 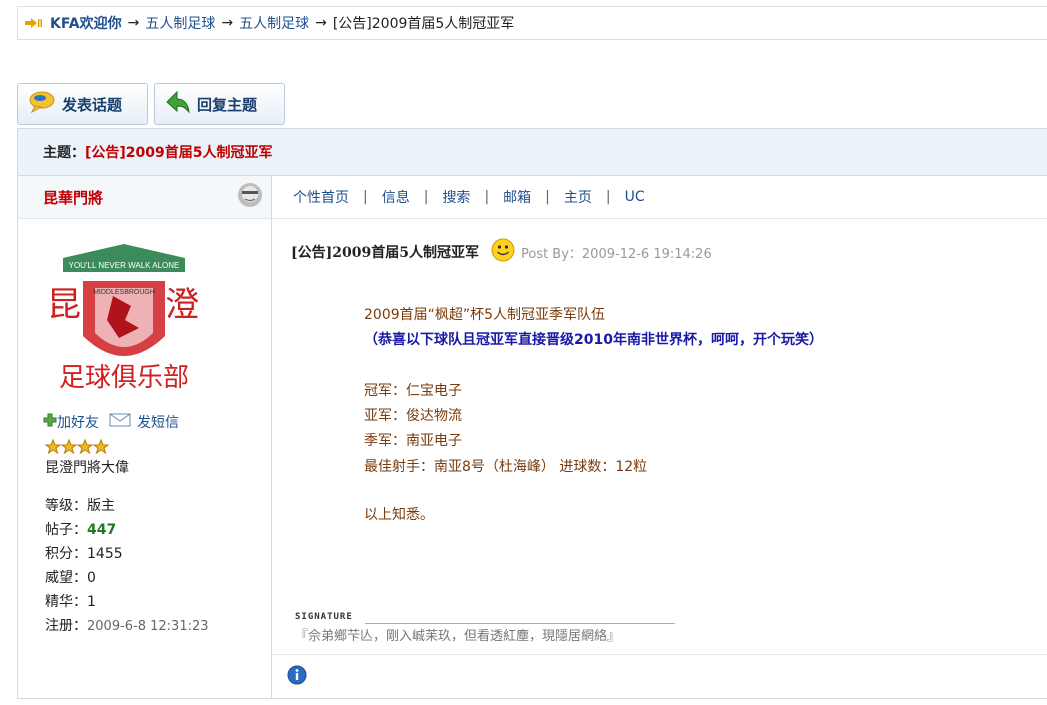 I want to click on new-topic-button: 发表话题, so click(x=82, y=104).